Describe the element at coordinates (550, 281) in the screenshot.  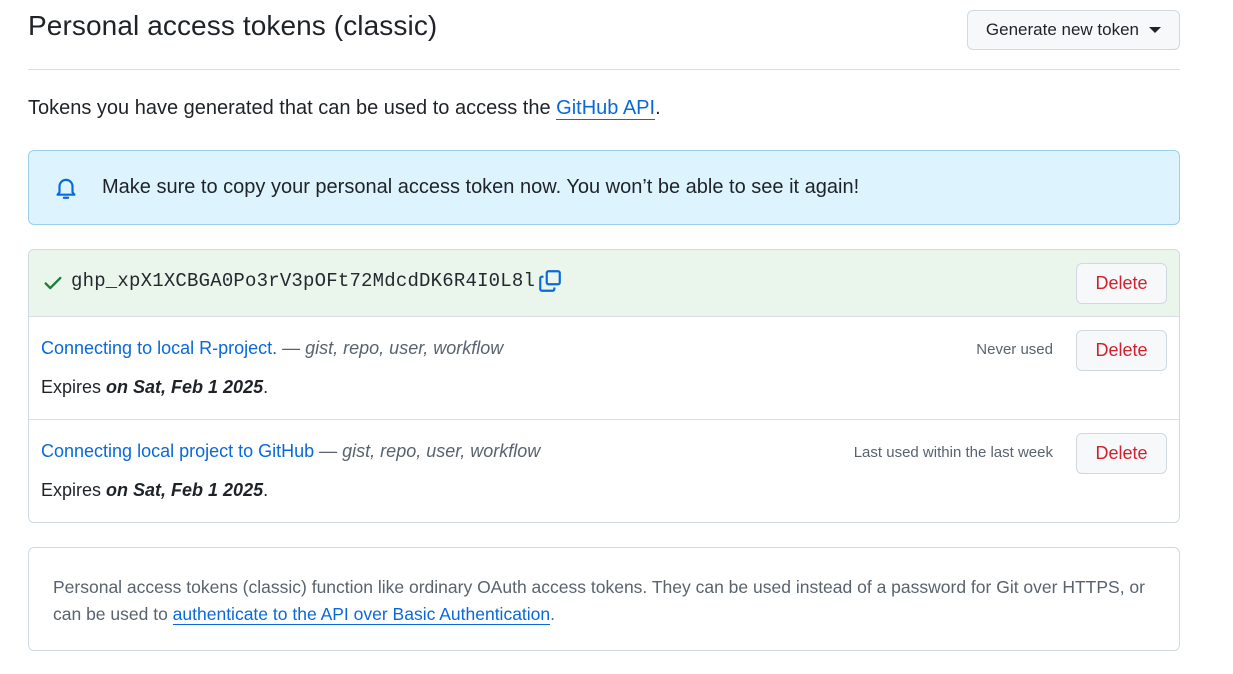
I see `copy-icon` at that location.